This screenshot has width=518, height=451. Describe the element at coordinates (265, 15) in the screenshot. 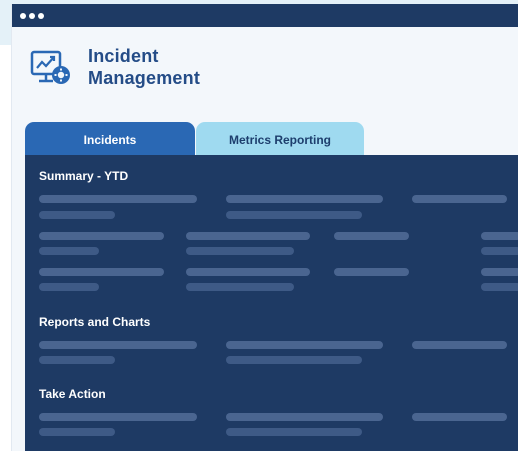

I see `window-titlebar` at that location.